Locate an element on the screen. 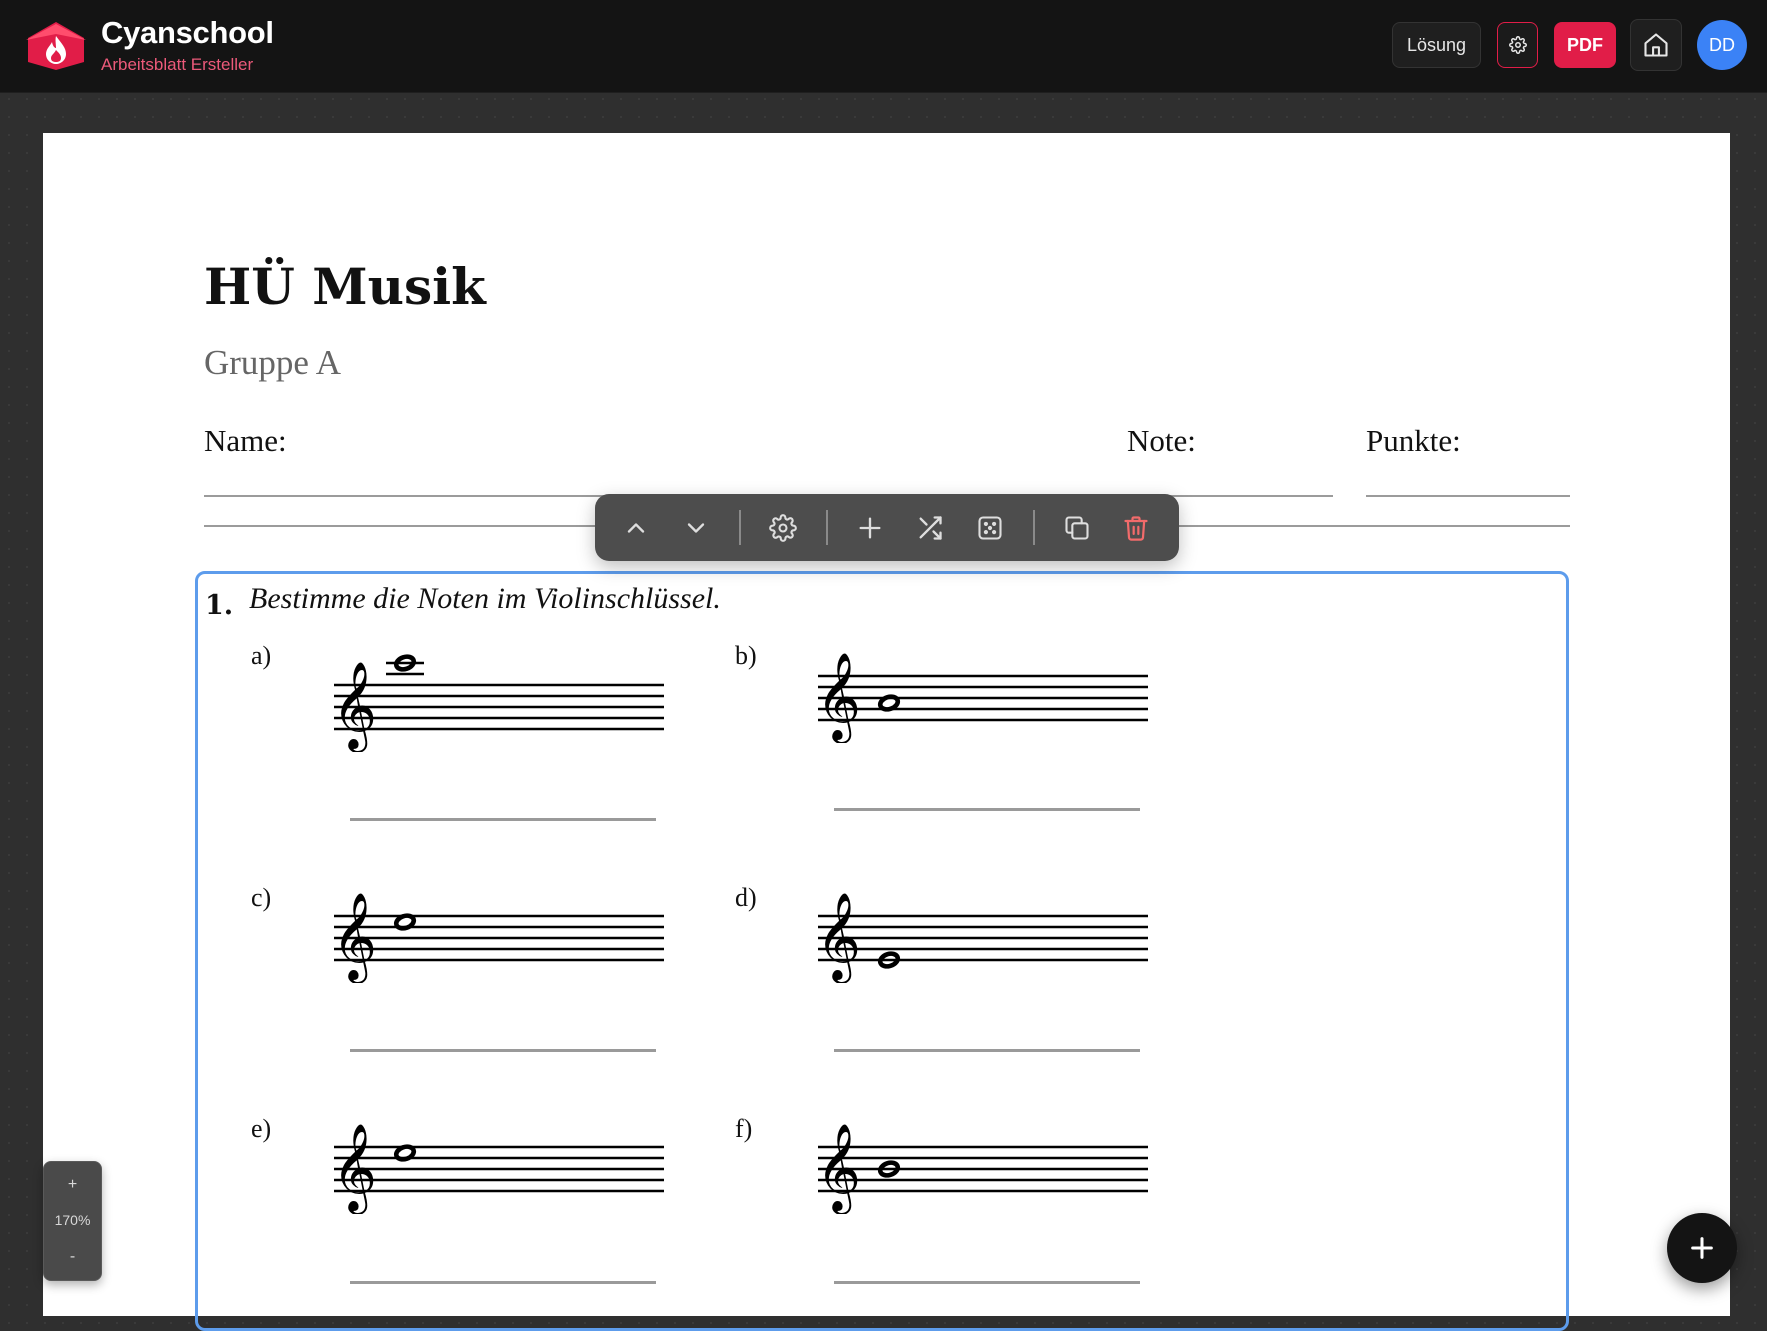  answer-line-f is located at coordinates (987, 1282).